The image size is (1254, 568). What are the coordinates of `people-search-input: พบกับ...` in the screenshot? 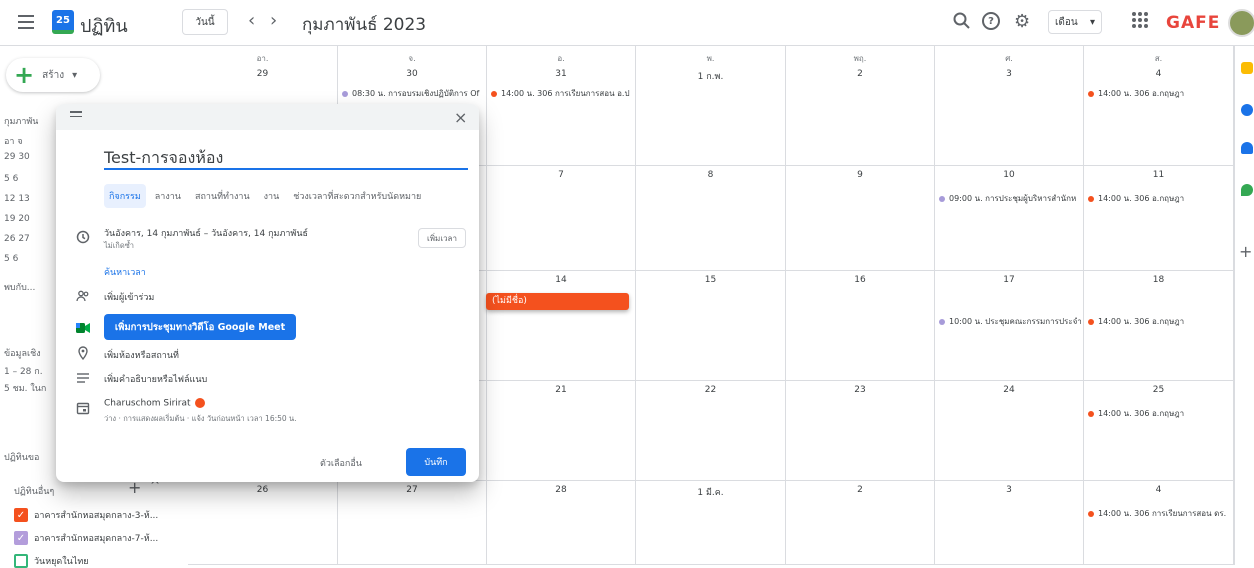 It's located at (19, 287).